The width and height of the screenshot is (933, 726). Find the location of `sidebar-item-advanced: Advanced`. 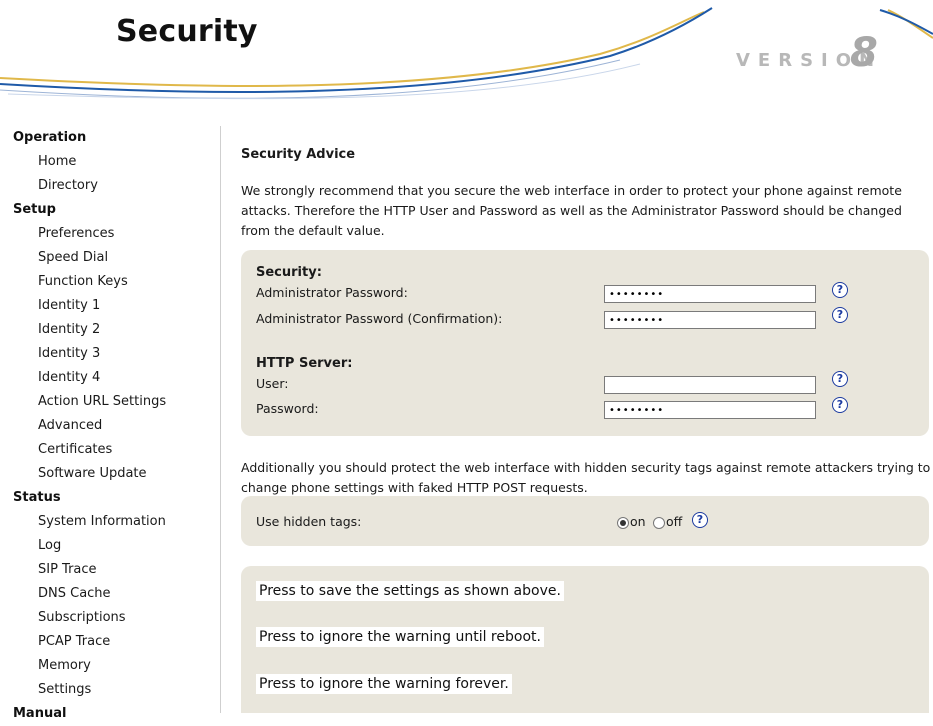

sidebar-item-advanced: Advanced is located at coordinates (110, 426).